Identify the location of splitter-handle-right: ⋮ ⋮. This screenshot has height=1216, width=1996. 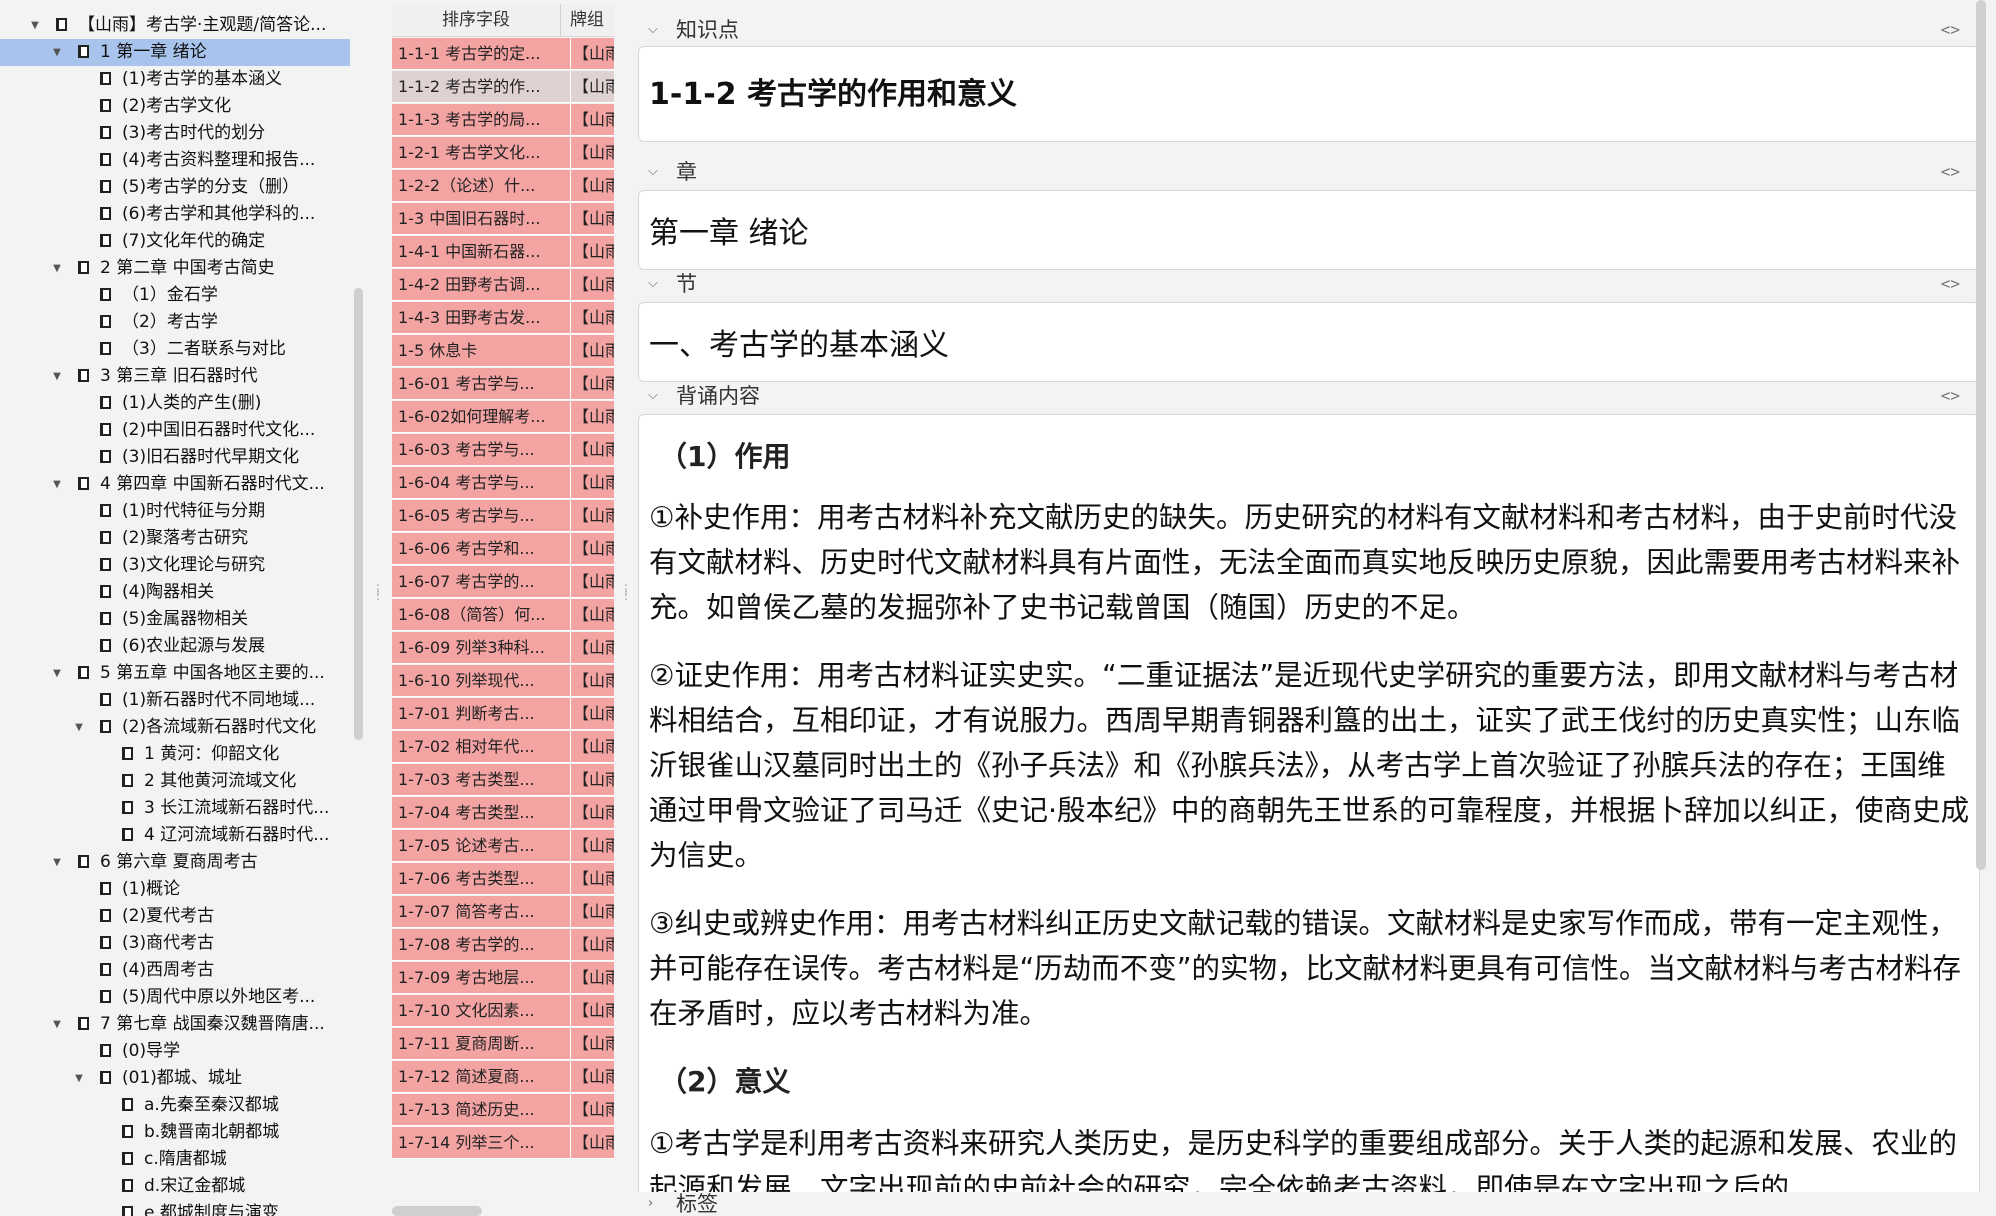
(626, 594).